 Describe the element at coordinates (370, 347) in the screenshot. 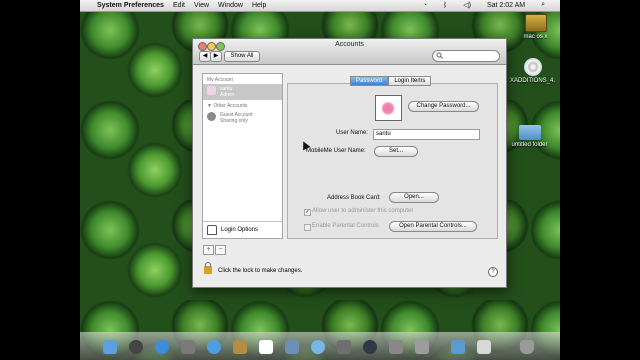

I see `time-machine-icon` at that location.